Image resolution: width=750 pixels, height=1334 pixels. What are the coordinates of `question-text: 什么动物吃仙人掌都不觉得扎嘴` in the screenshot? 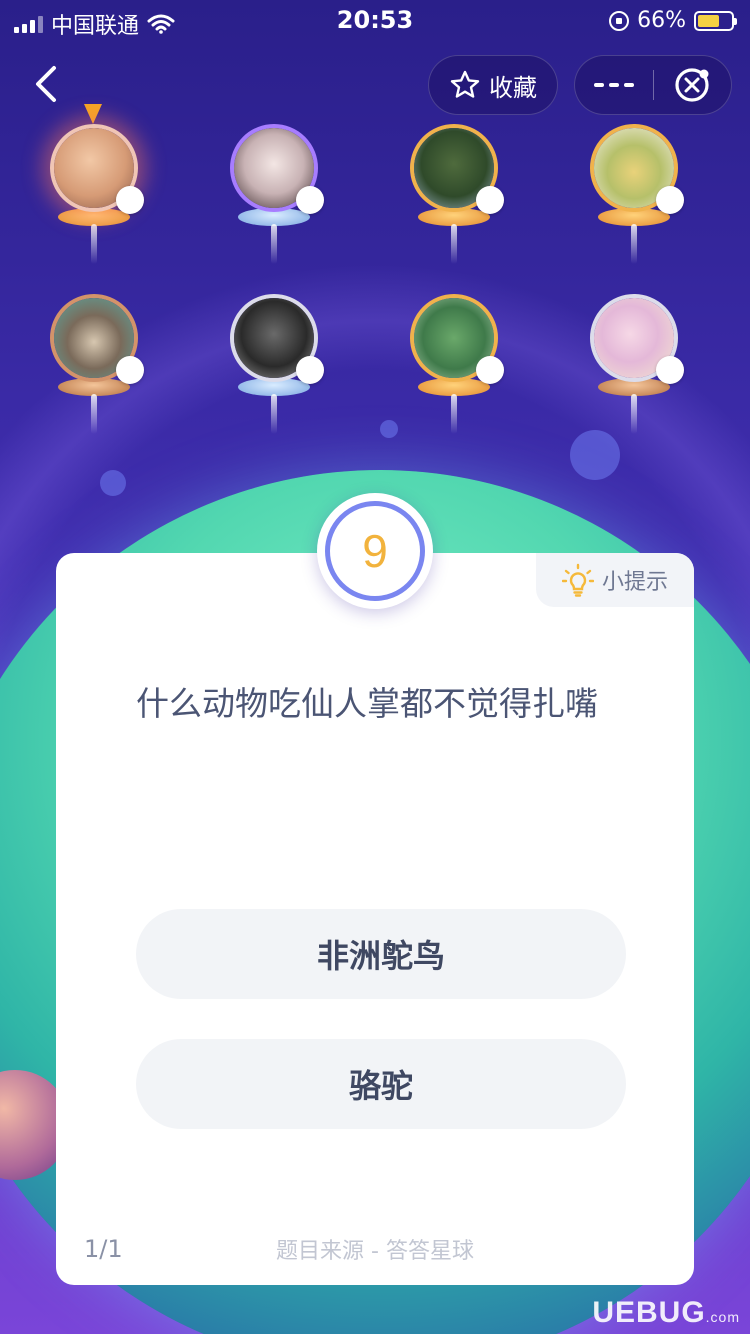 It's located at (367, 703).